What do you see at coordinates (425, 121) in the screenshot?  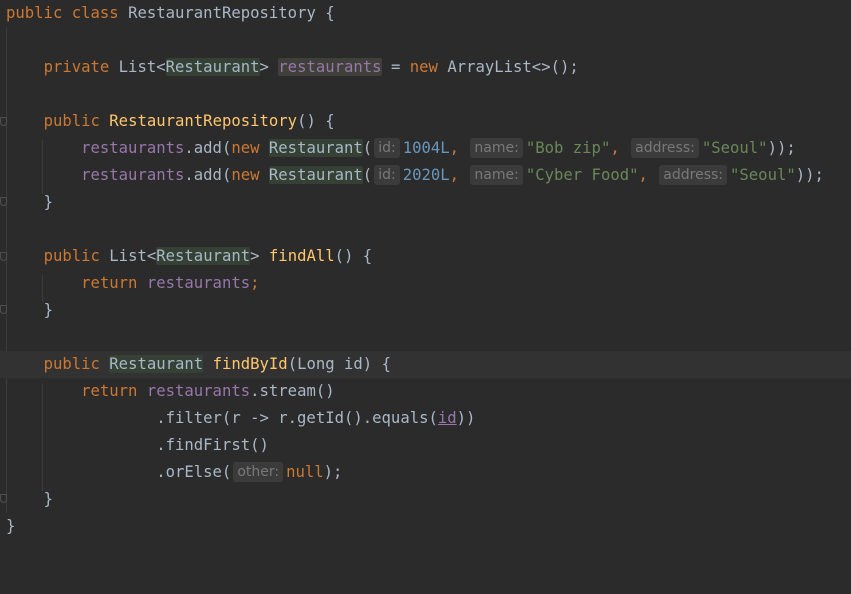 I see `code-line: public RestaurantRepository() {` at bounding box center [425, 121].